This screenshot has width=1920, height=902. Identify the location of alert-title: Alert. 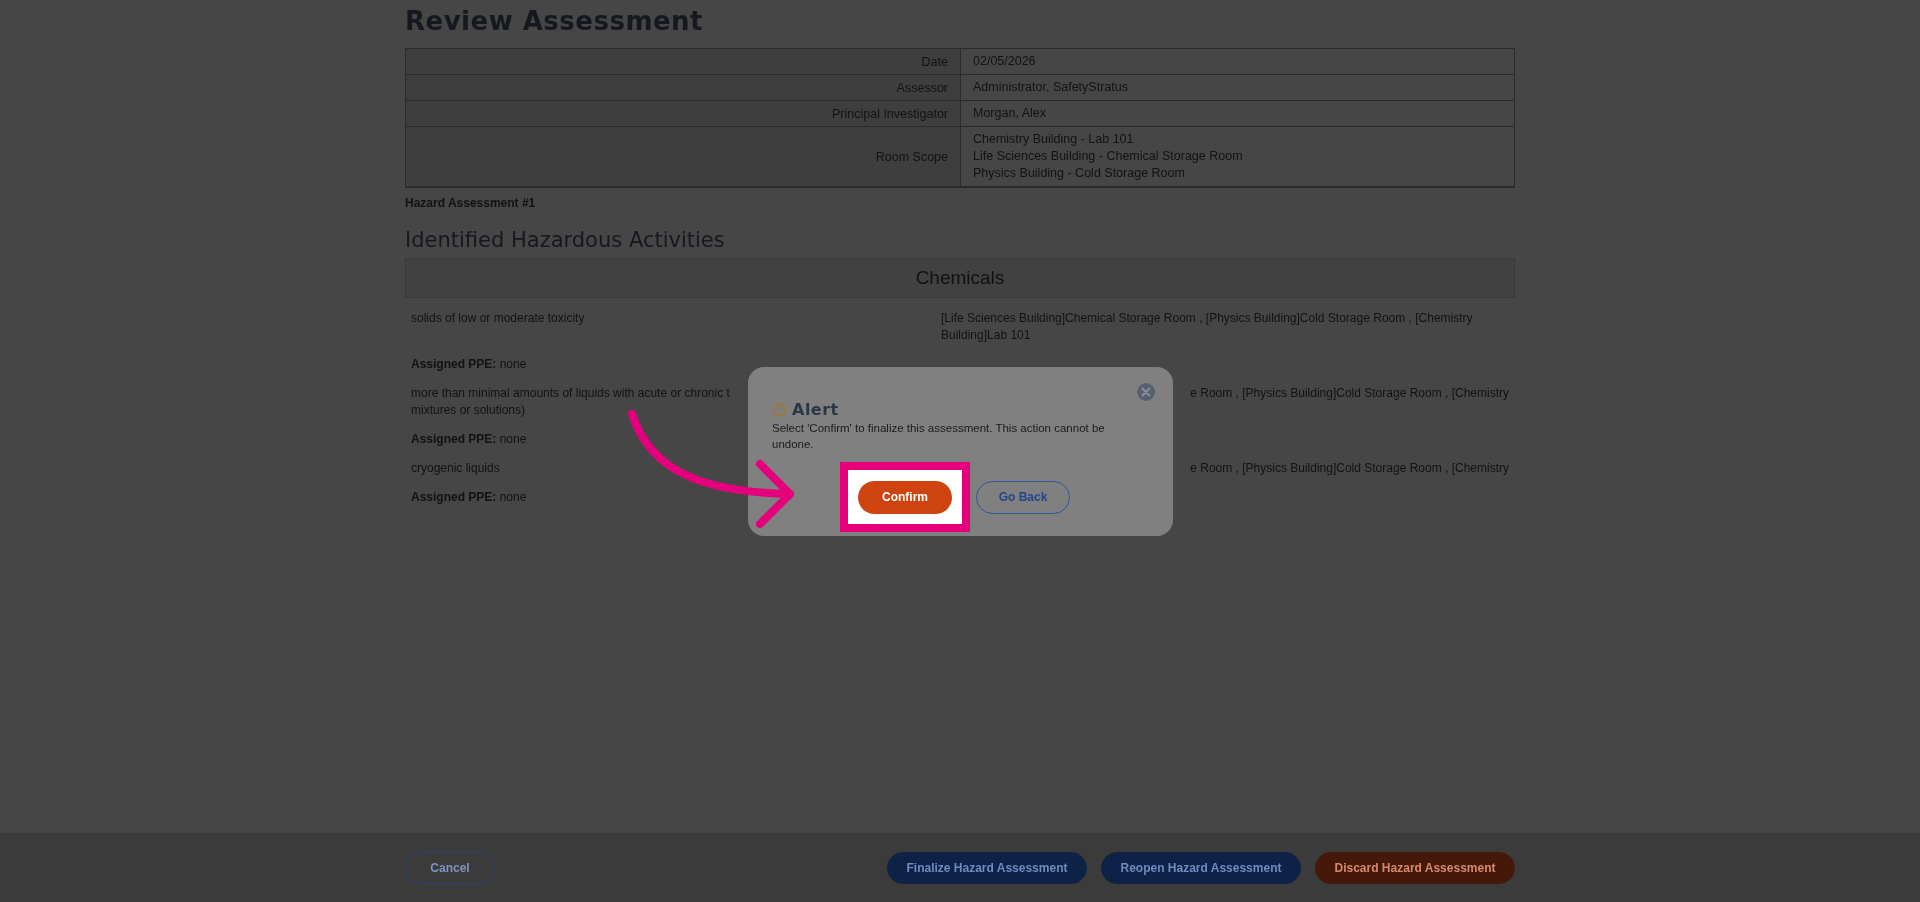
(815, 409).